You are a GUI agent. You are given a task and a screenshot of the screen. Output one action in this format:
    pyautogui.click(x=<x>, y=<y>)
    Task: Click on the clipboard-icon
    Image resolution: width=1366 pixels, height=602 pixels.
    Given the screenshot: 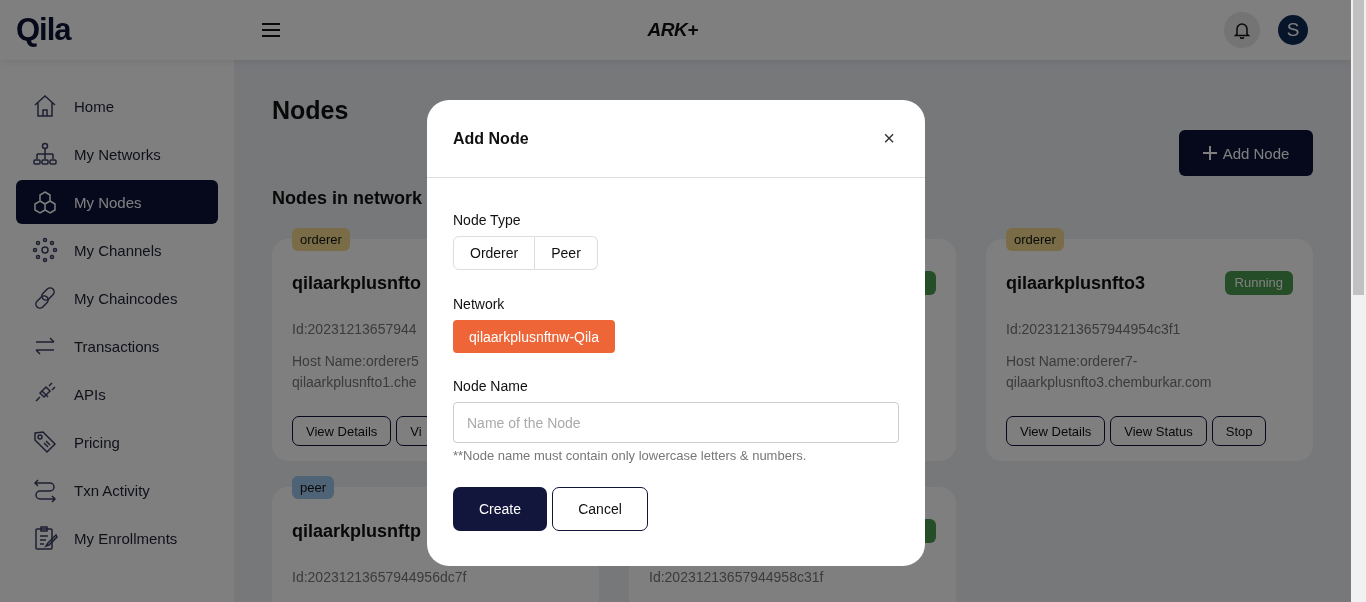 What is the action you would take?
    pyautogui.click(x=45, y=538)
    